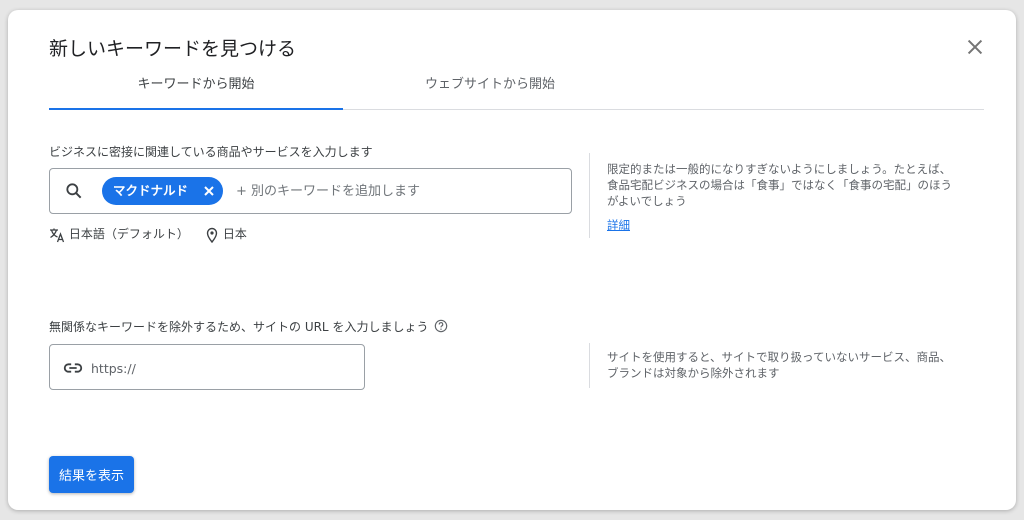  I want to click on show-results-button: 結果を表示, so click(91, 474).